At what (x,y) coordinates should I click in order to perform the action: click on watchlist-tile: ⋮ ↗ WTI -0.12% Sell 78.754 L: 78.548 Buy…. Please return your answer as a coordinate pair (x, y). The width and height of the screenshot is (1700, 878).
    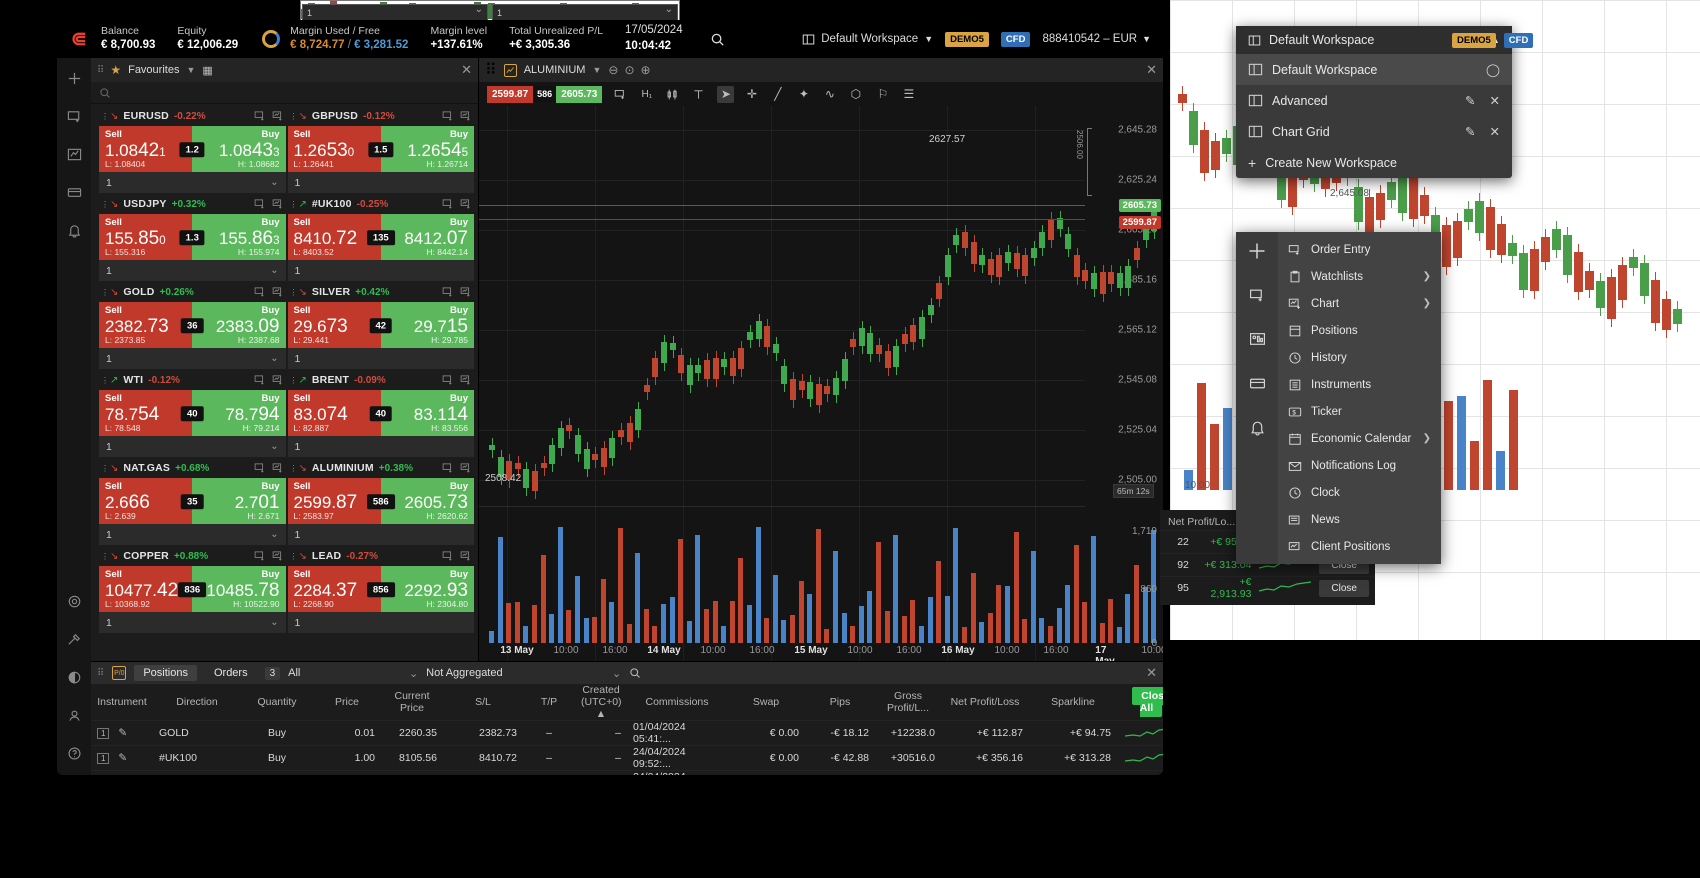
    Looking at the image, I should click on (192, 413).